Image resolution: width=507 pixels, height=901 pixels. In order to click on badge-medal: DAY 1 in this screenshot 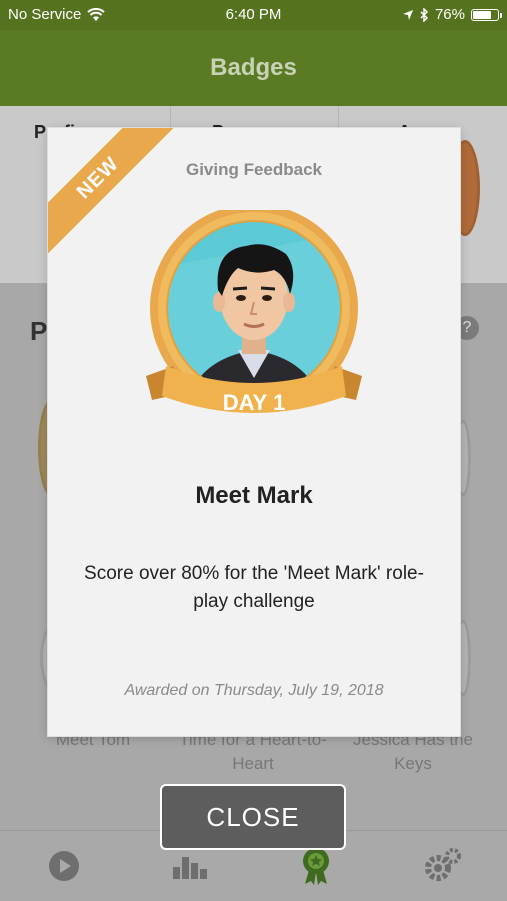, I will do `click(254, 317)`.